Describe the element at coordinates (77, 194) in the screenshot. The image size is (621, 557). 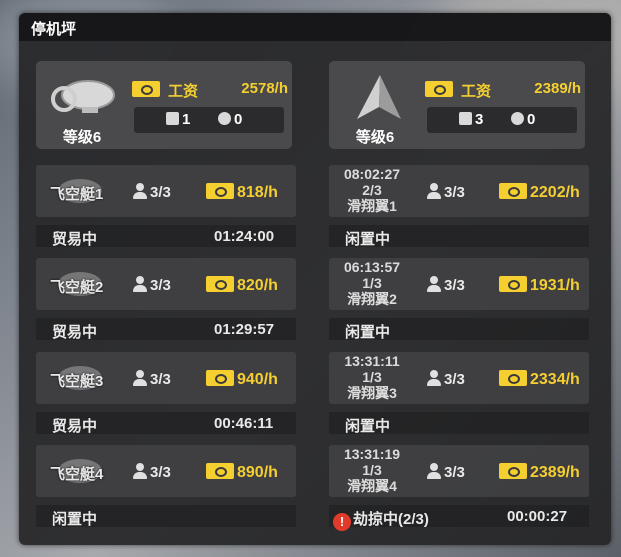
I see `airship-name: 飞空艇1` at that location.